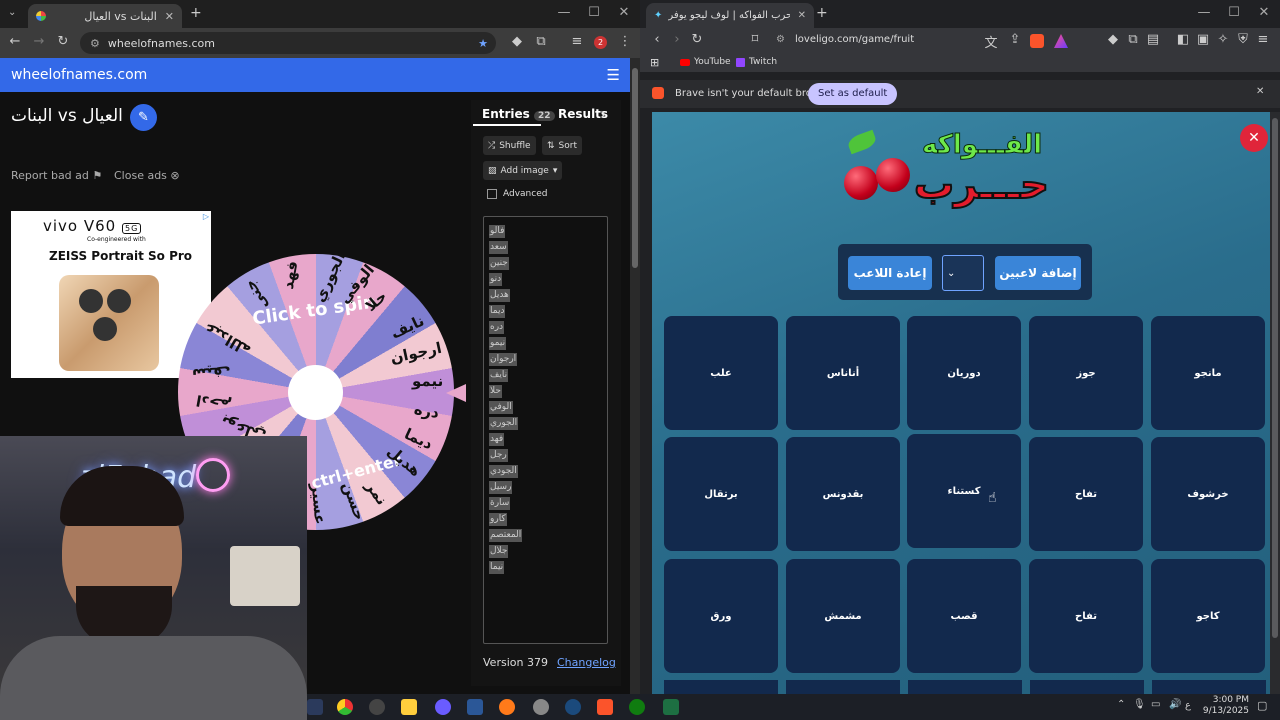 The height and width of the screenshot is (720, 1280). Describe the element at coordinates (1263, 39) in the screenshot. I see `menu-icon: ≡` at that location.